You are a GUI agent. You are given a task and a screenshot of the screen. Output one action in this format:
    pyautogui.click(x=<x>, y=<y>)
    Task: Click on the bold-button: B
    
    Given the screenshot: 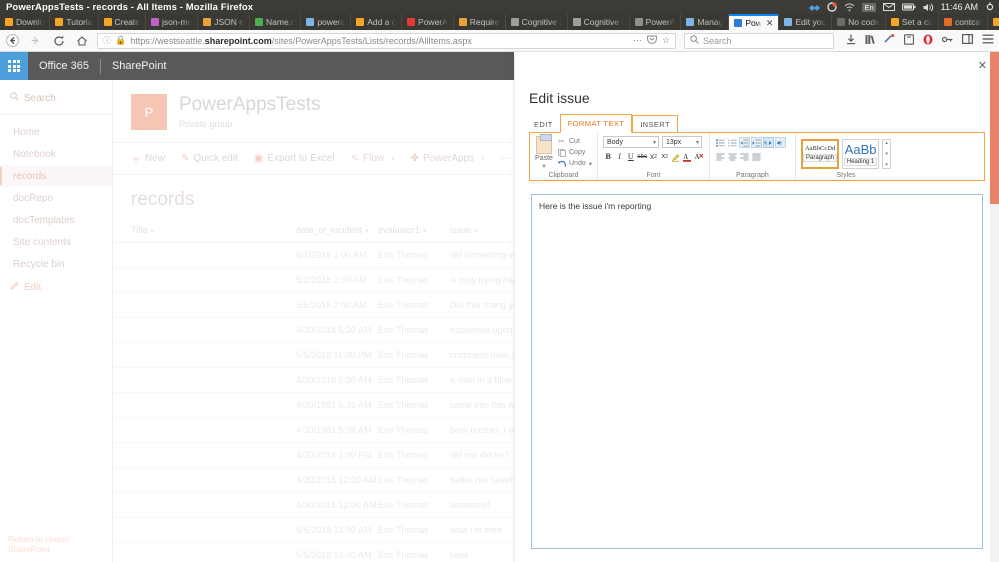 What is the action you would take?
    pyautogui.click(x=608, y=156)
    